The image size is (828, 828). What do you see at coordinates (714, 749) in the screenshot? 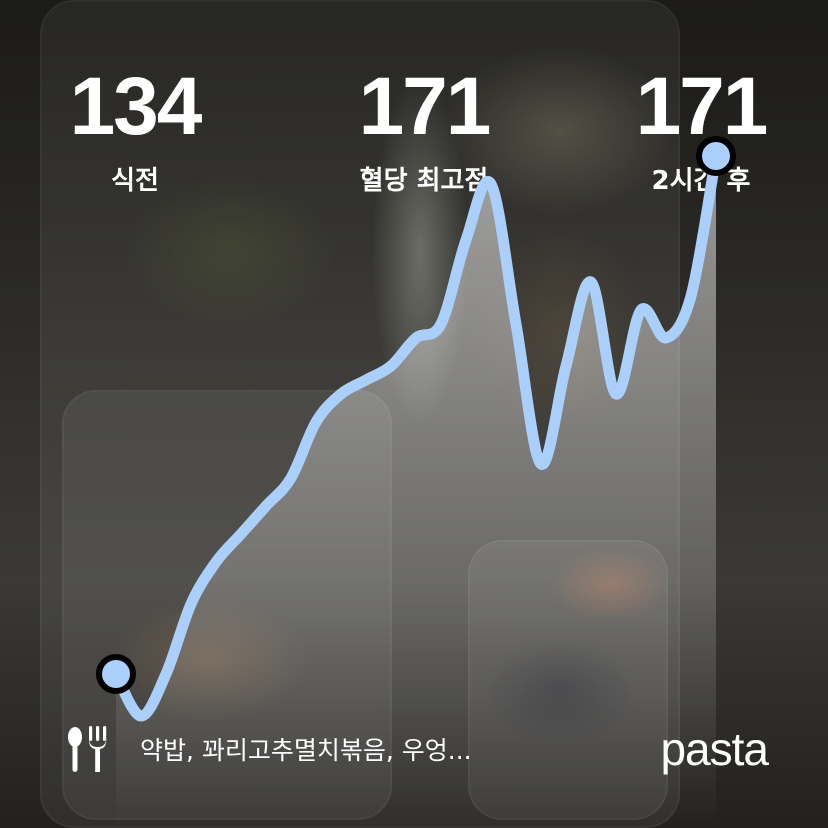
I see `brand-logo: pasta` at bounding box center [714, 749].